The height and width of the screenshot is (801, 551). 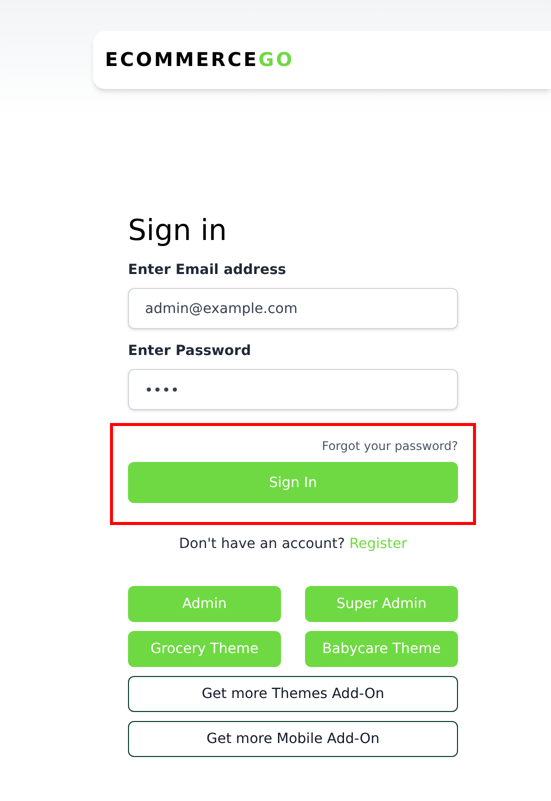 I want to click on page-title: Sign in, so click(x=178, y=230).